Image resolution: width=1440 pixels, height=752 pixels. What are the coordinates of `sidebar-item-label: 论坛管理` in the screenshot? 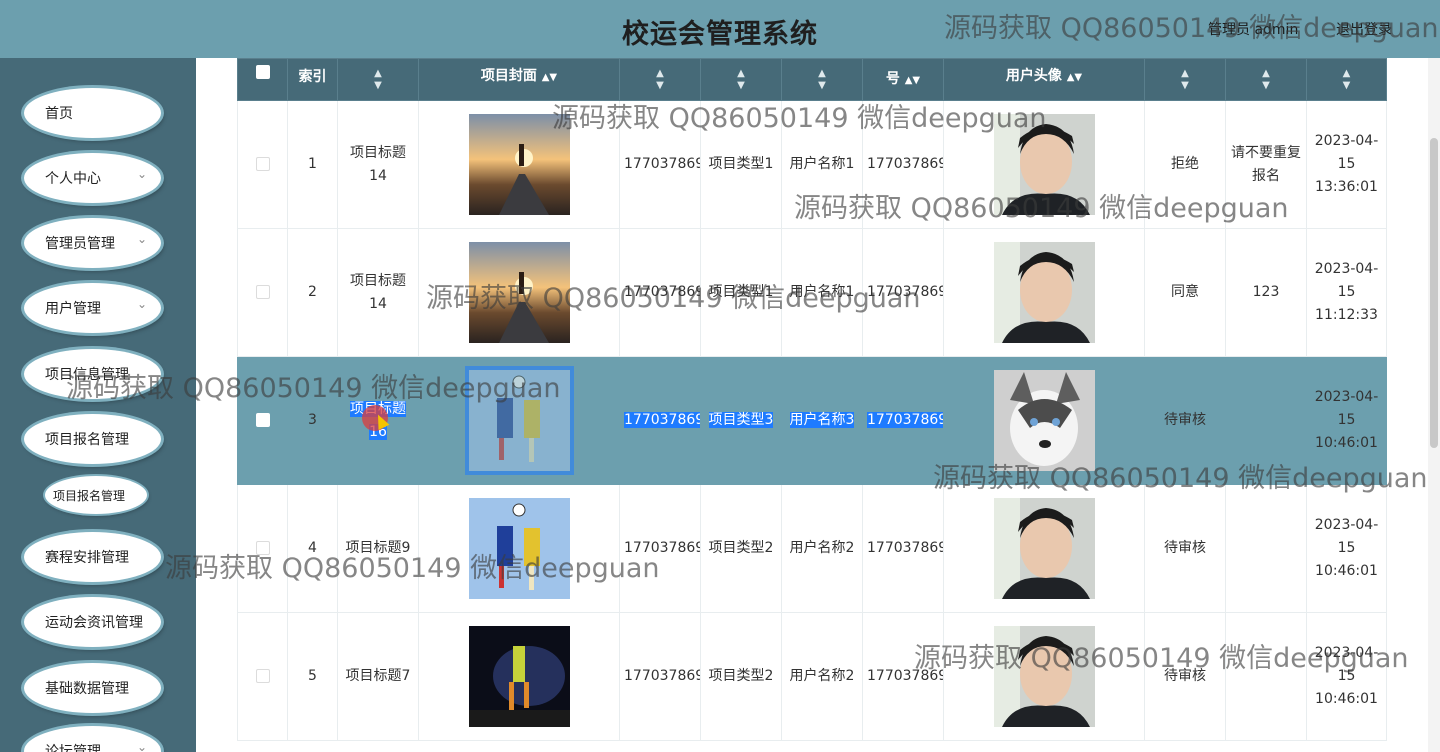 It's located at (73, 748).